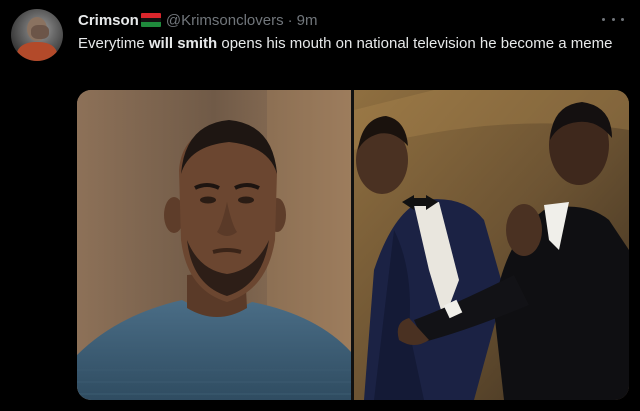 Image resolution: width=640 pixels, height=411 pixels. What do you see at coordinates (613, 19) in the screenshot?
I see `more-options-icon` at bounding box center [613, 19].